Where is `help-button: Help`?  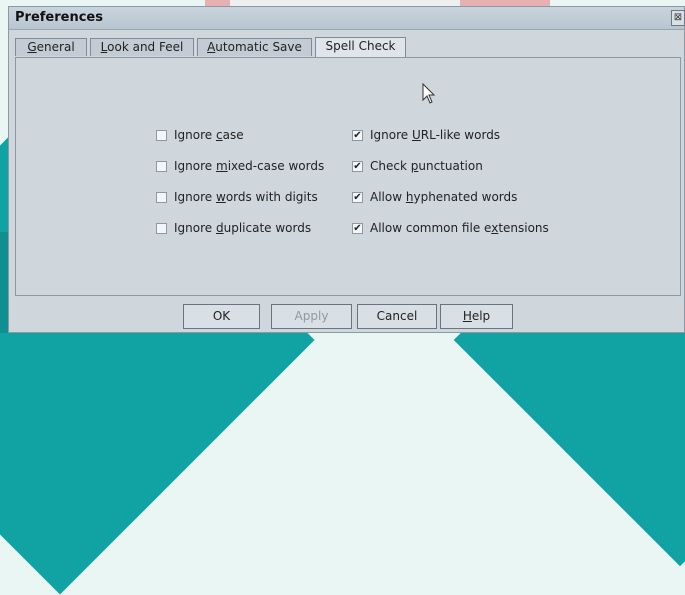
help-button: Help is located at coordinates (476, 316).